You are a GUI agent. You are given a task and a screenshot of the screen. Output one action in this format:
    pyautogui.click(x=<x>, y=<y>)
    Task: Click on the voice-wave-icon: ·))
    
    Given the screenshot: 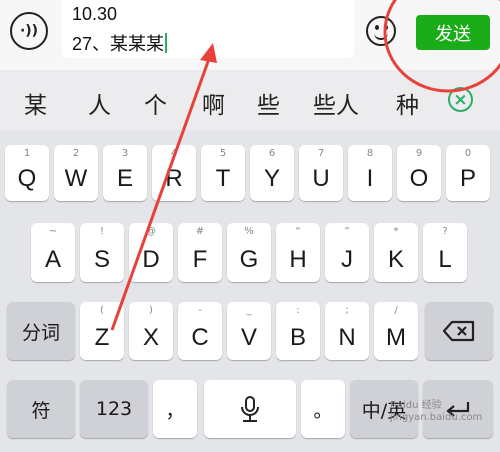 What is the action you would take?
    pyautogui.click(x=29, y=31)
    